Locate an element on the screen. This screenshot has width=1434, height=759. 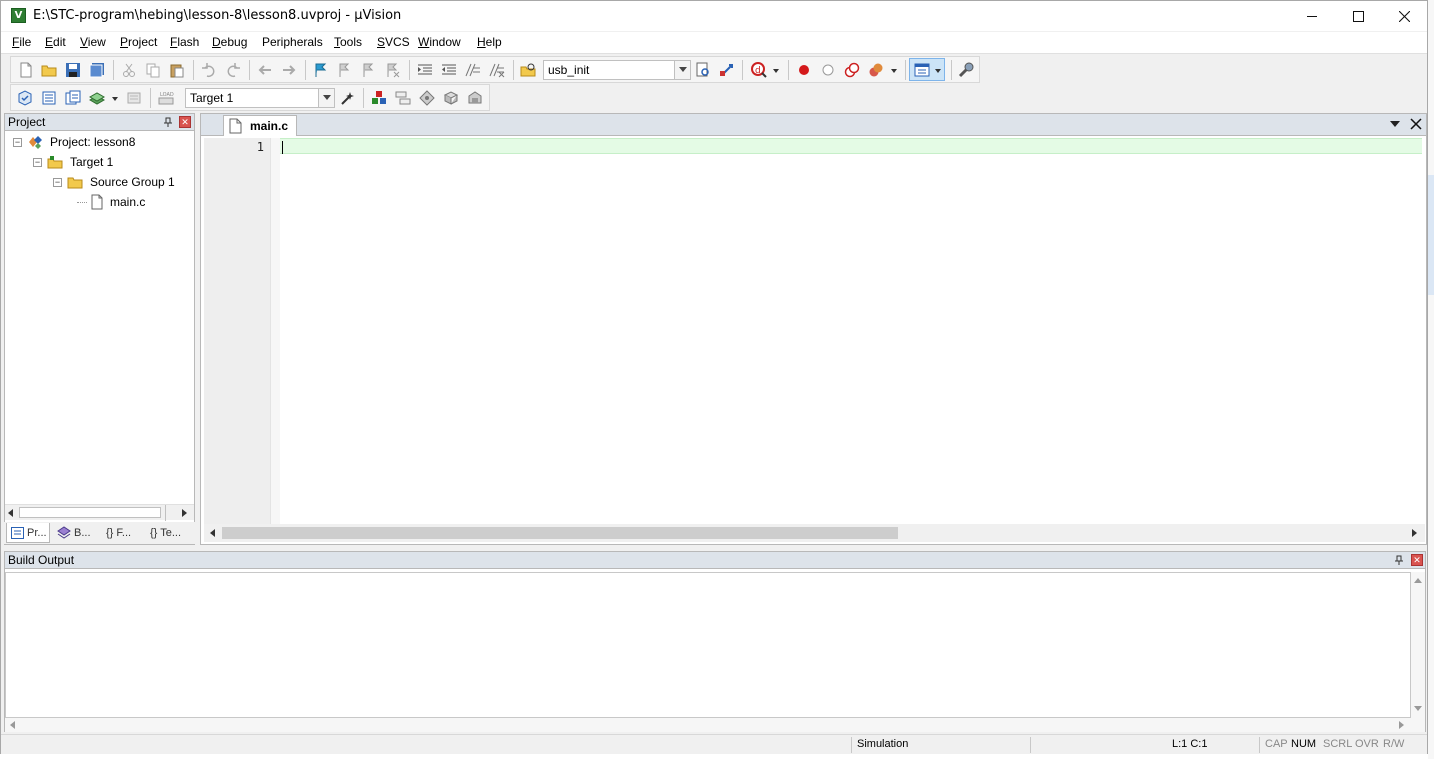
debug-session-icon: d is located at coordinates (759, 70).